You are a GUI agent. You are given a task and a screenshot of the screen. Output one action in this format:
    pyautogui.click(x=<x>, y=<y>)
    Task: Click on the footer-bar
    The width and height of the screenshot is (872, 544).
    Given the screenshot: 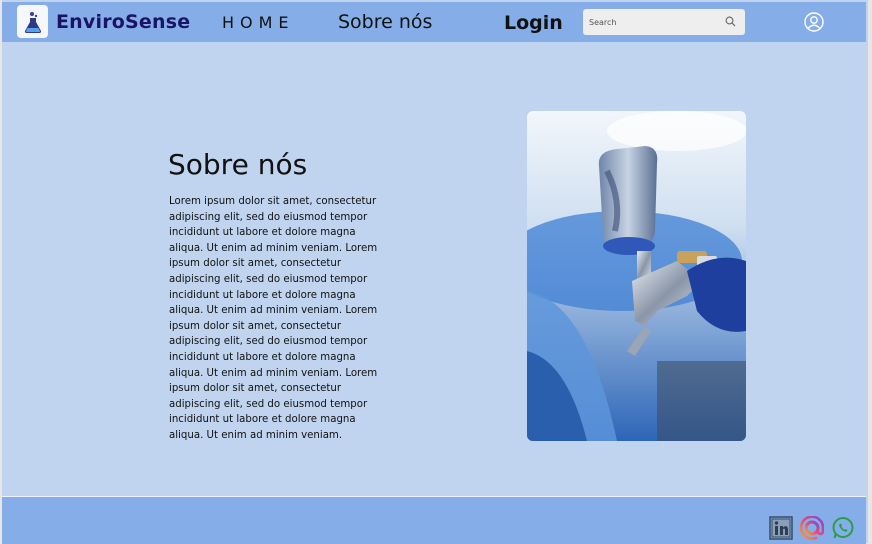 What is the action you would take?
    pyautogui.click(x=434, y=520)
    